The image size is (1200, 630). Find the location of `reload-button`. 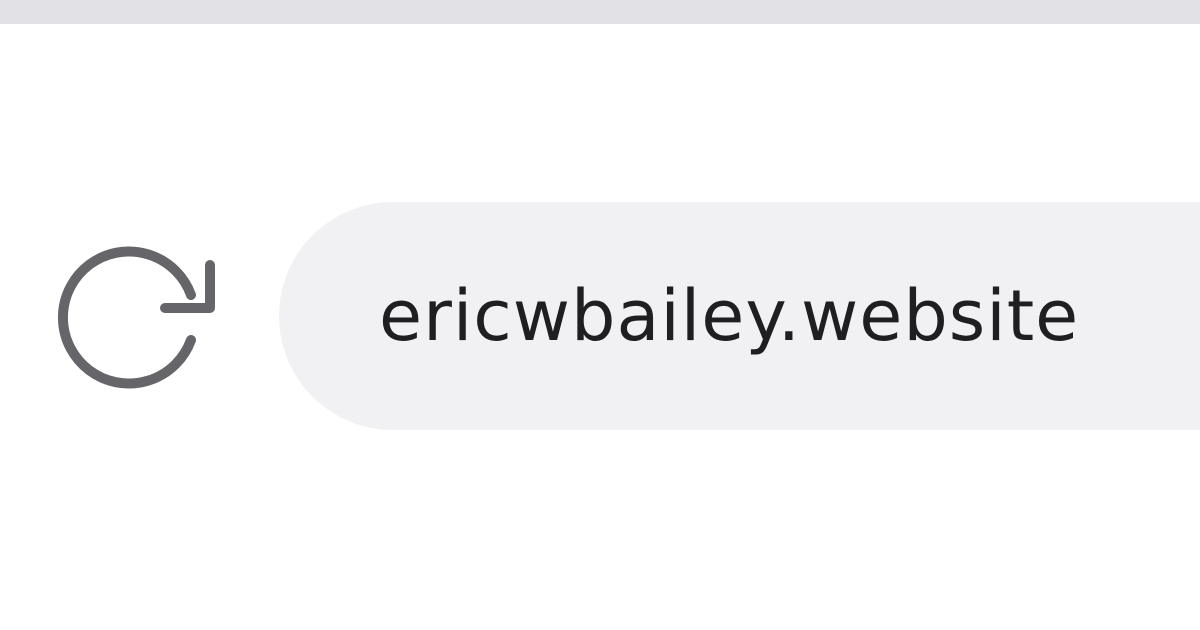

reload-button is located at coordinates (130, 316).